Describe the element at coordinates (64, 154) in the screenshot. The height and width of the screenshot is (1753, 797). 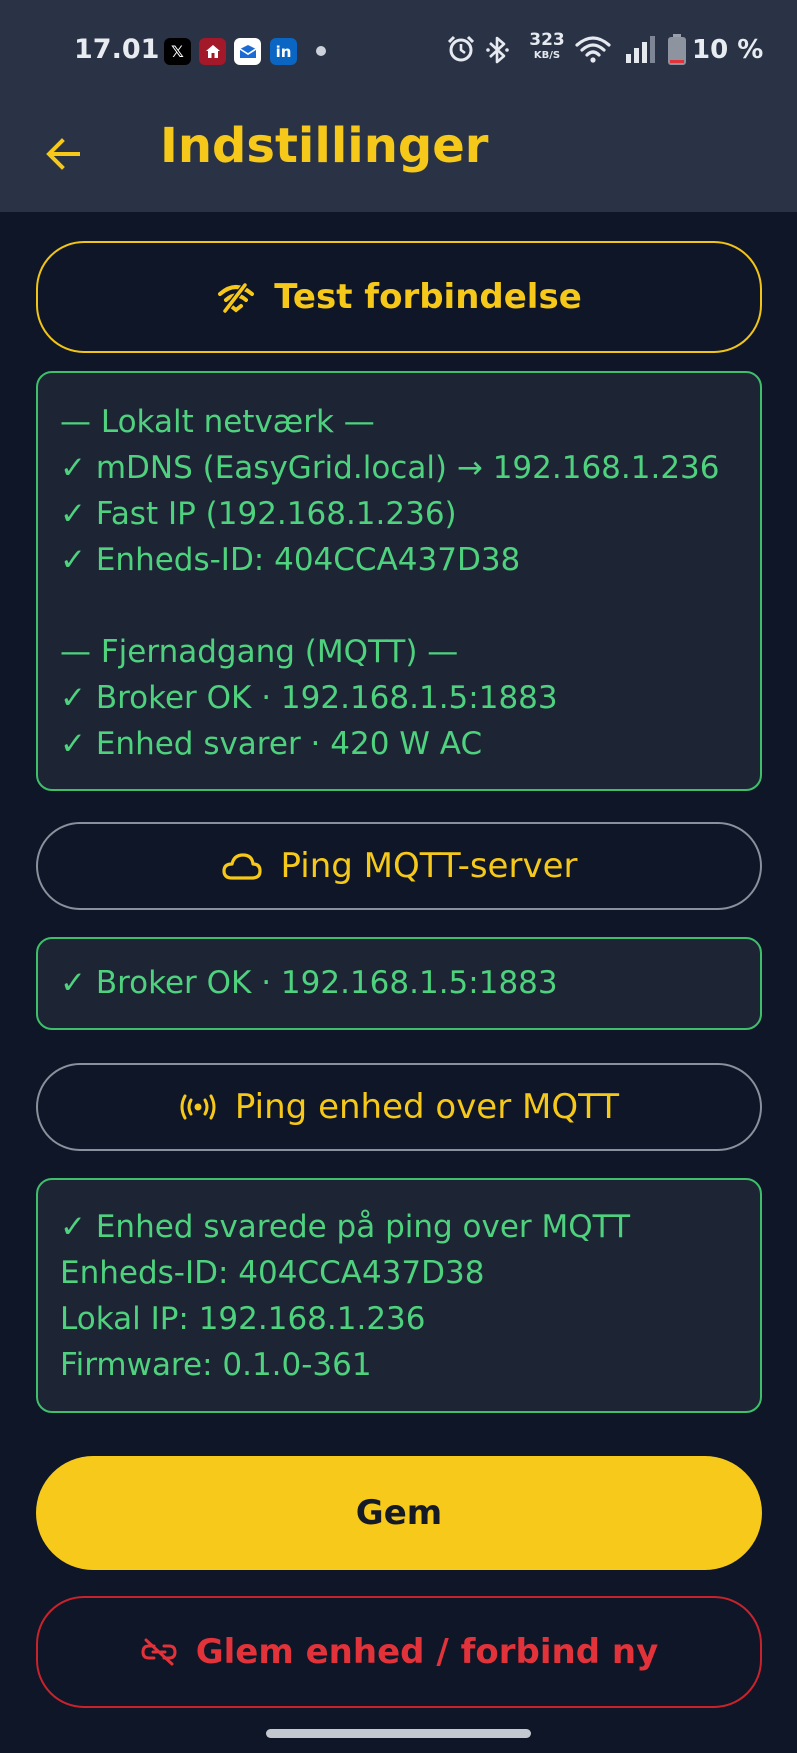
I see `back-arrow-icon` at that location.